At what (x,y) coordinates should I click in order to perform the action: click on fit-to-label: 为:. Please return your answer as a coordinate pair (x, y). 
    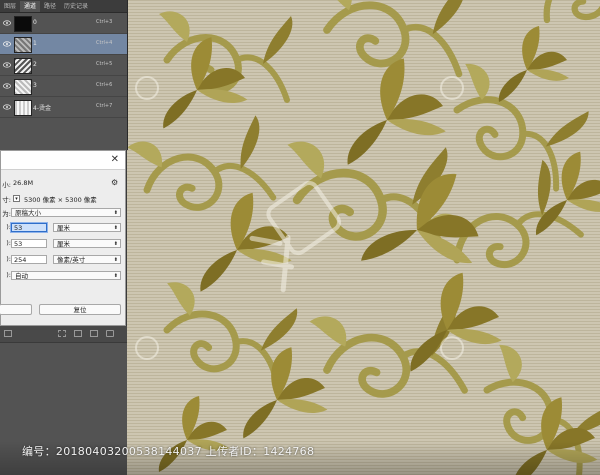
    Looking at the image, I should click on (6, 214).